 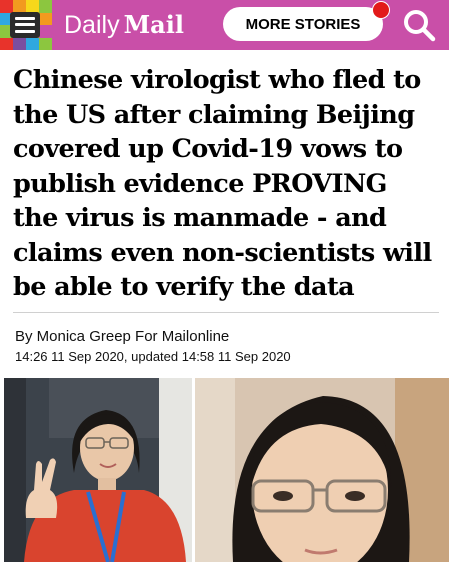 I want to click on photo-woman-victory-sign, so click(x=98, y=470).